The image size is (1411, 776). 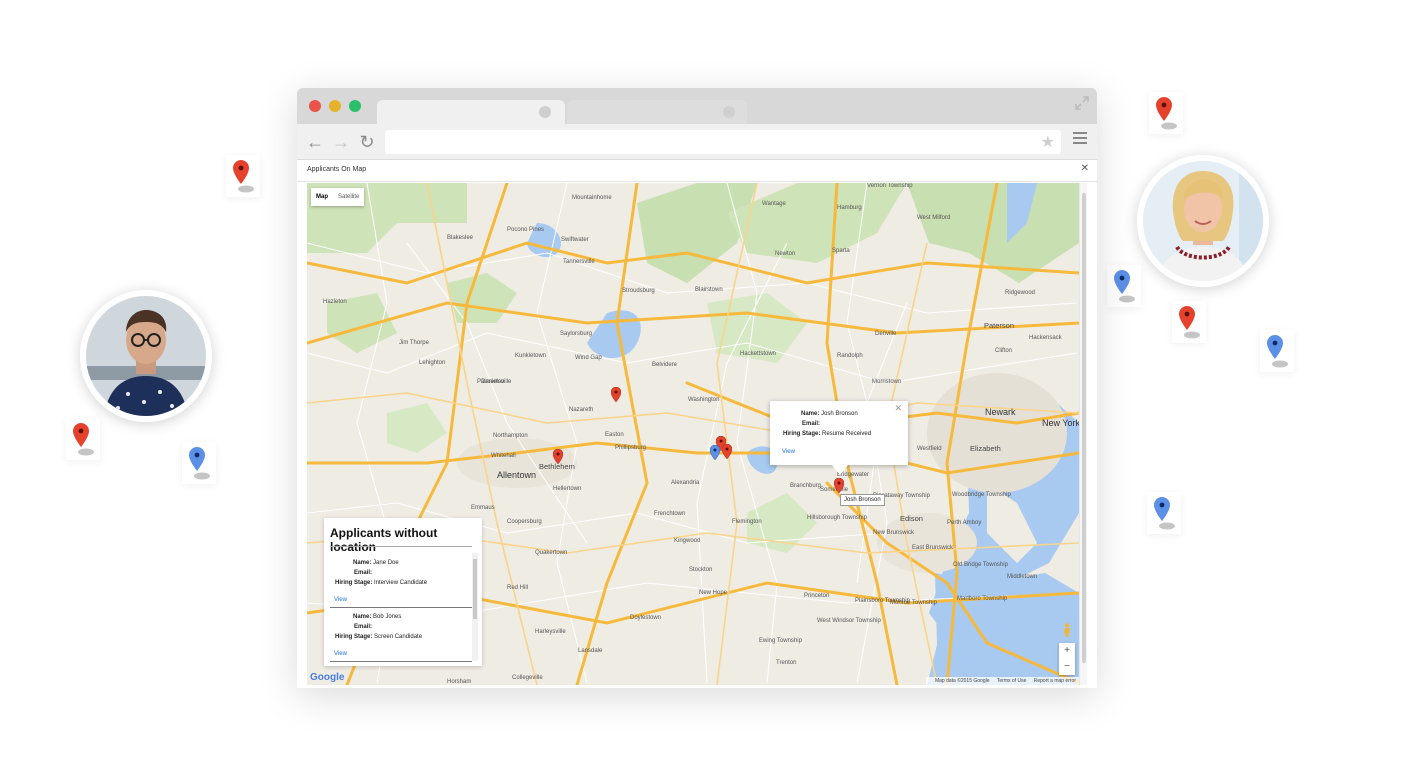 I want to click on map-label: Marlboro Township, so click(x=982, y=599).